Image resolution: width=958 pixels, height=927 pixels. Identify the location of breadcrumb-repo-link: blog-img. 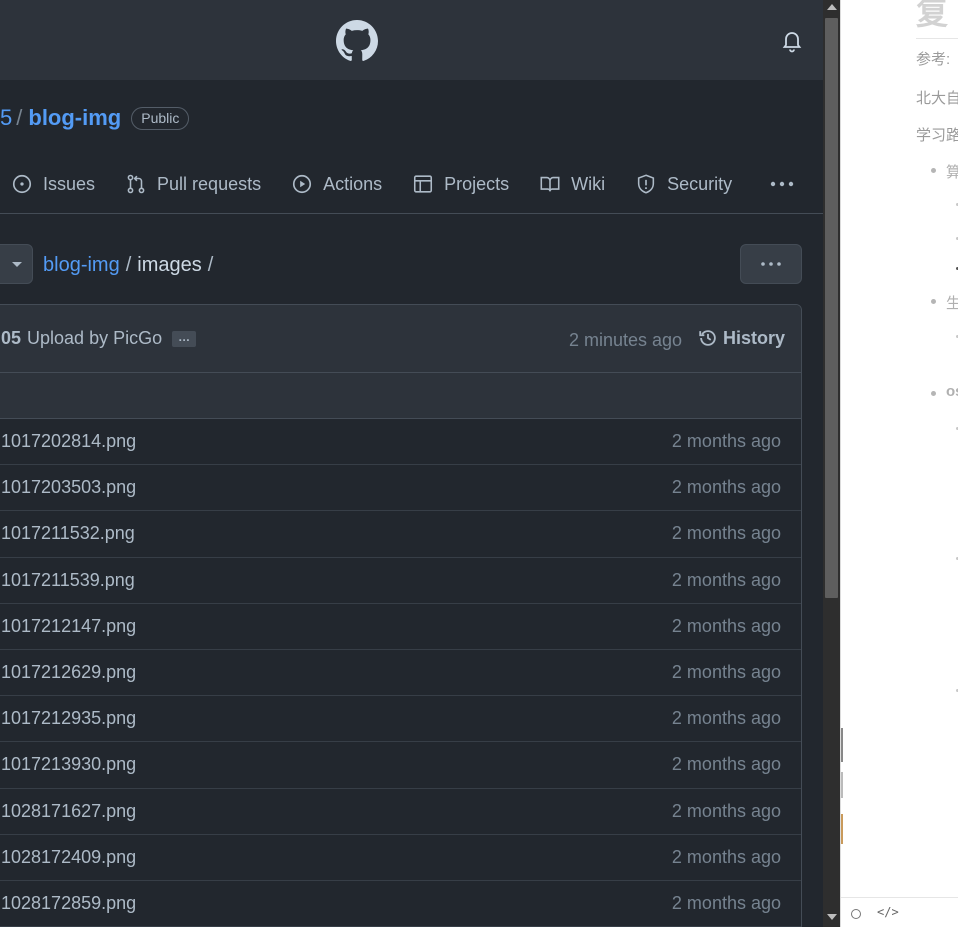
(81, 265).